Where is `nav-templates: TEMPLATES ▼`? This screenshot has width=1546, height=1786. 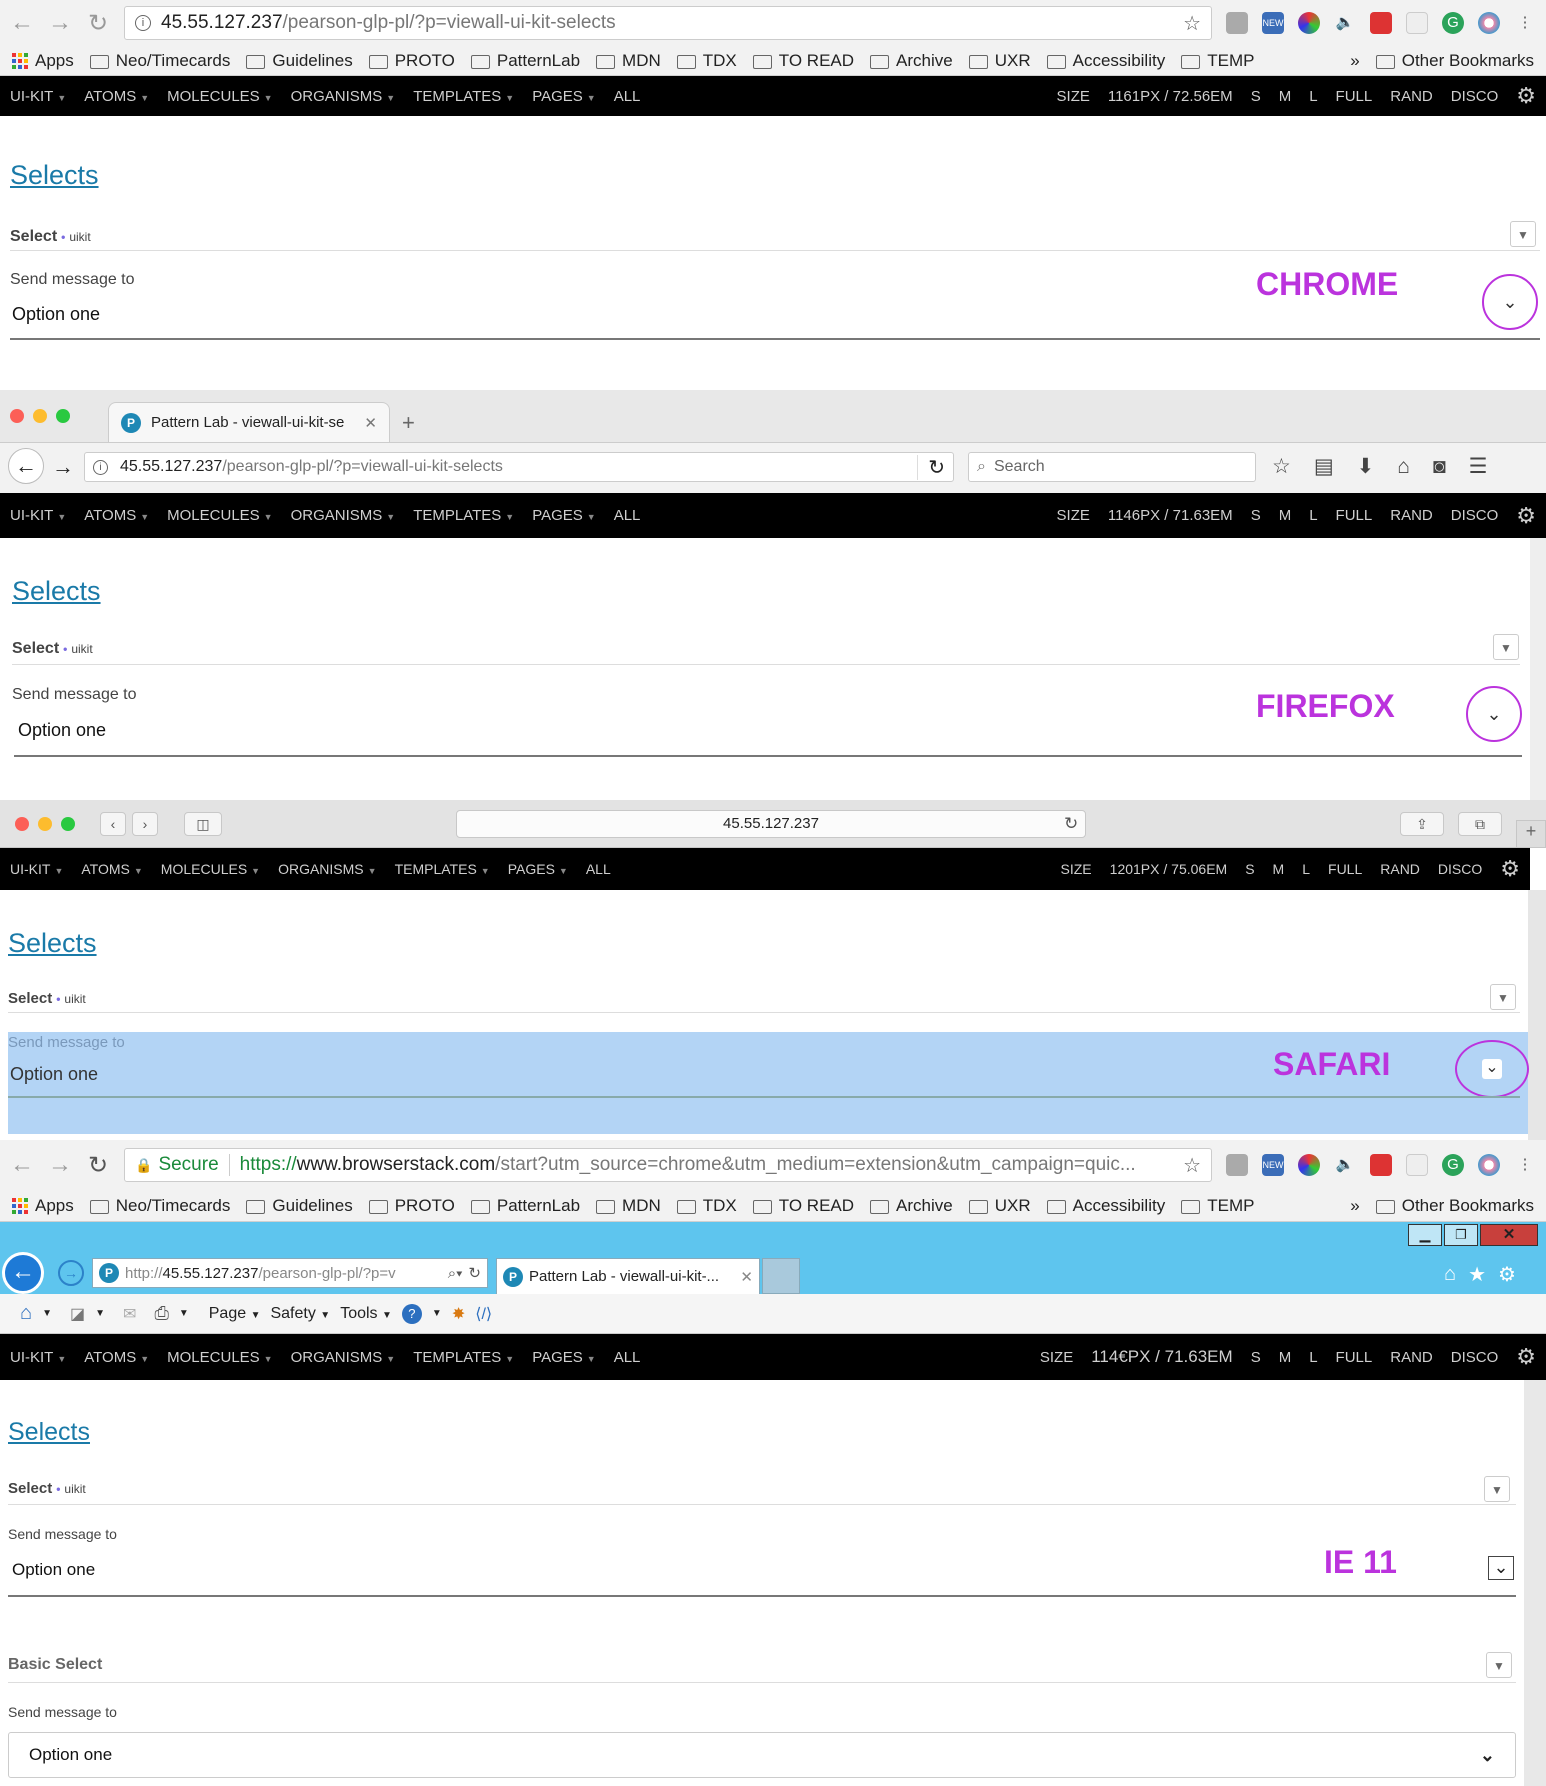
nav-templates: TEMPLATES ▼ is located at coordinates (463, 1357).